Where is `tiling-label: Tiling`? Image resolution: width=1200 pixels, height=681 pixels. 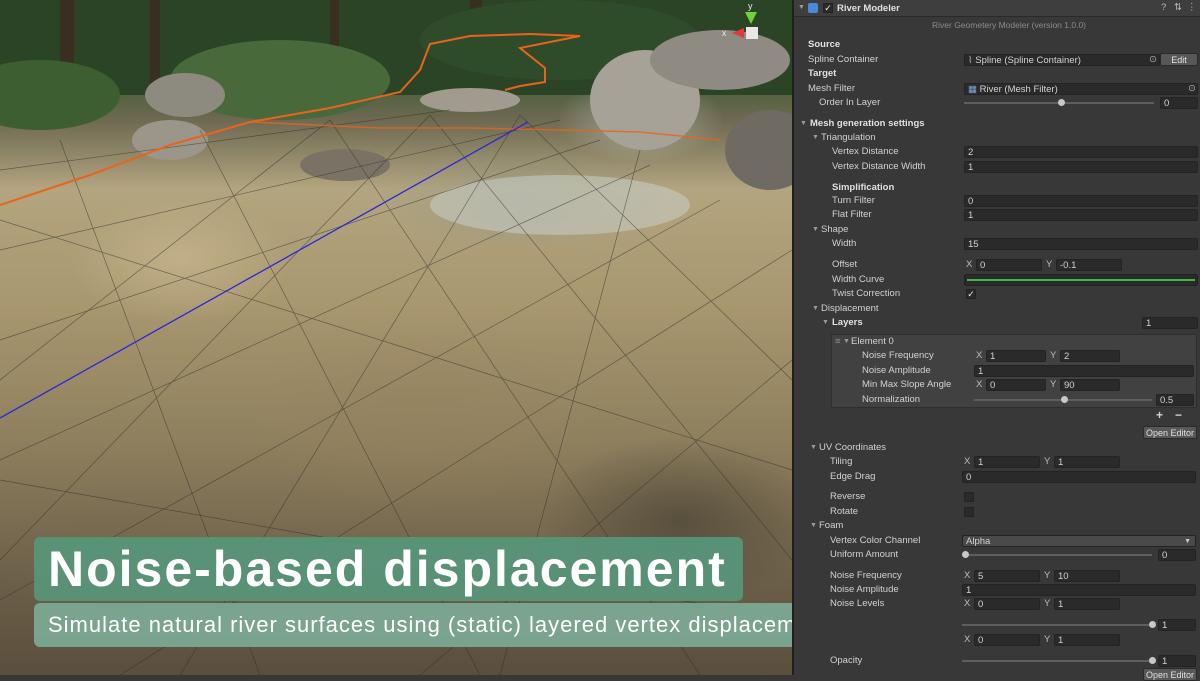 tiling-label: Tiling is located at coordinates (841, 461).